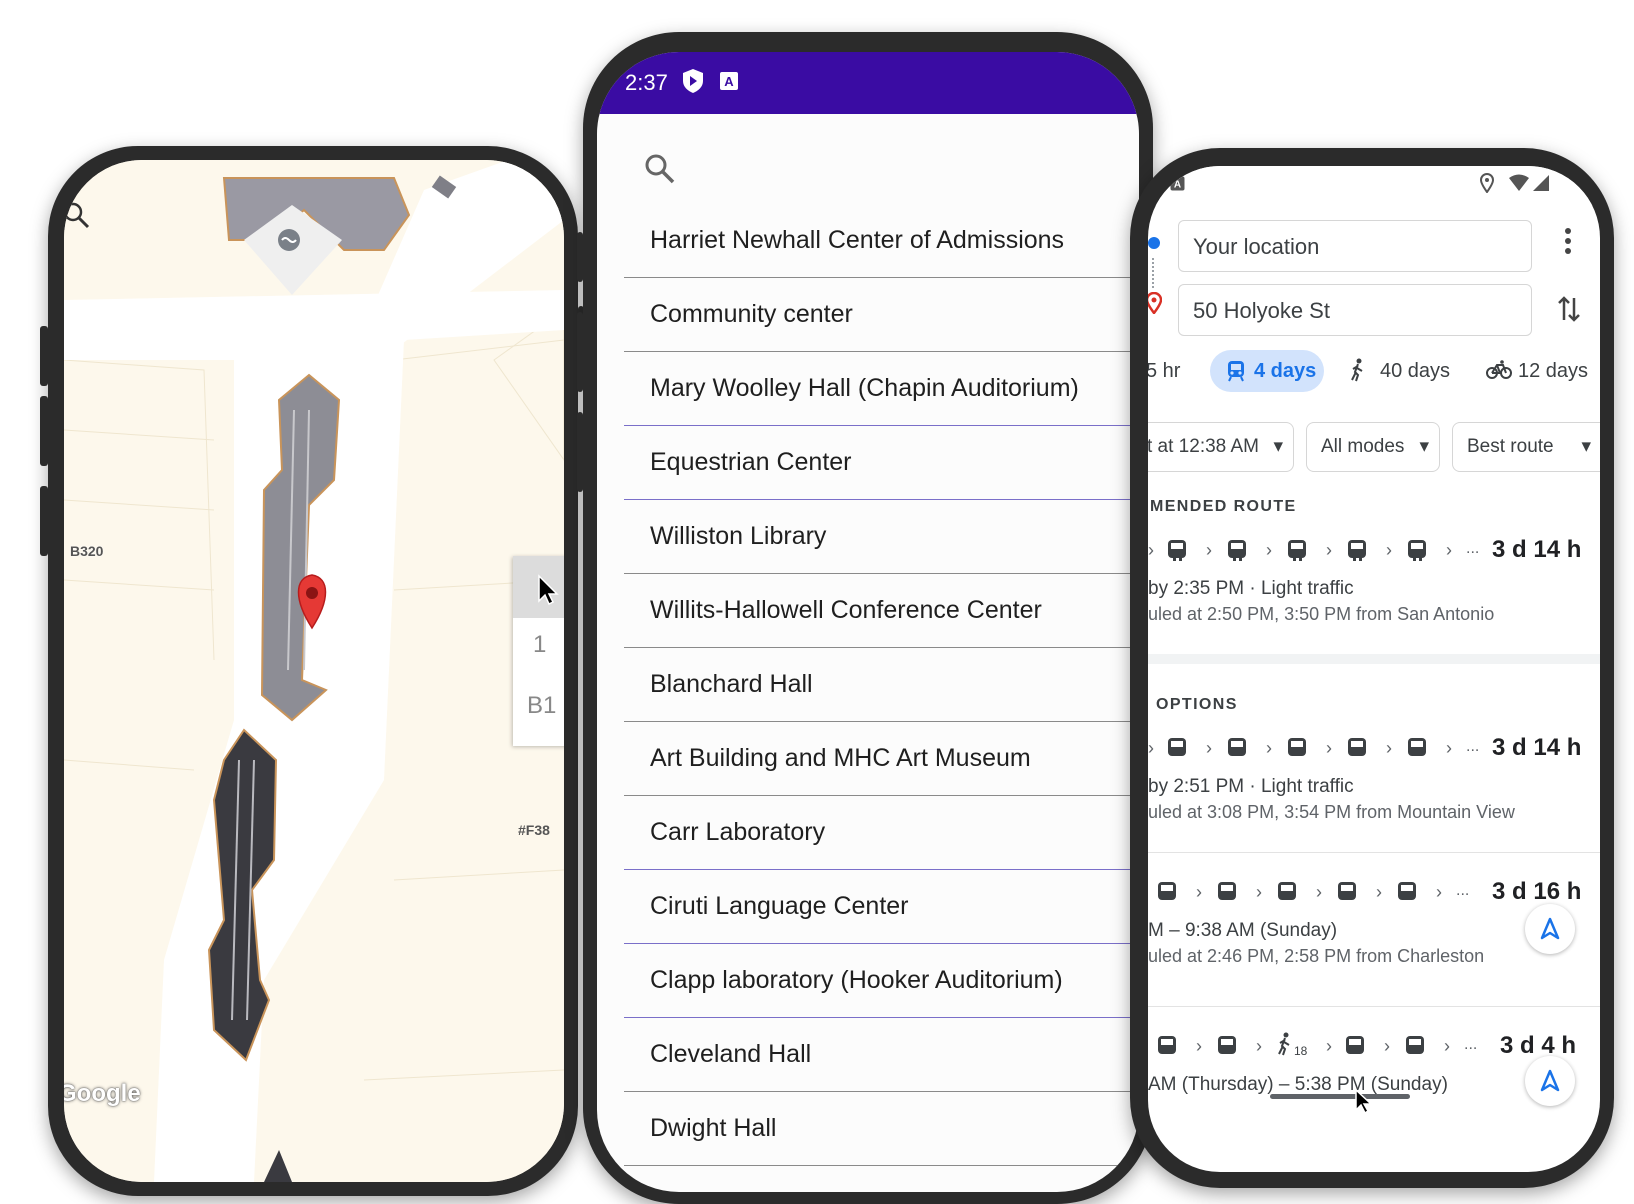 The width and height of the screenshot is (1634, 1204). Describe the element at coordinates (646, 82) in the screenshot. I see `status-time: 2:37` at that location.